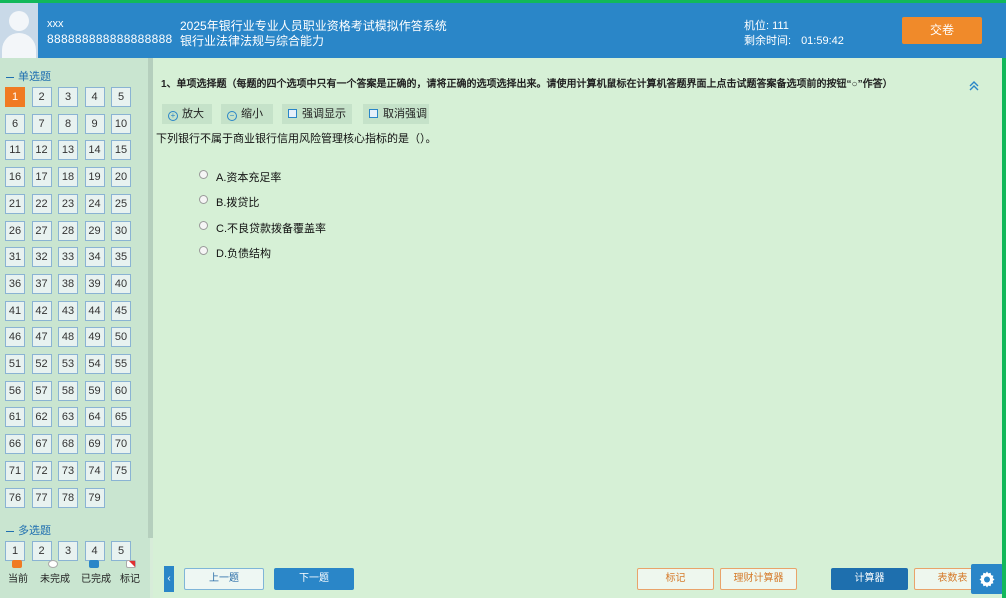  Describe the element at coordinates (317, 114) in the screenshot. I see `highlight-button: 强调显示` at that location.